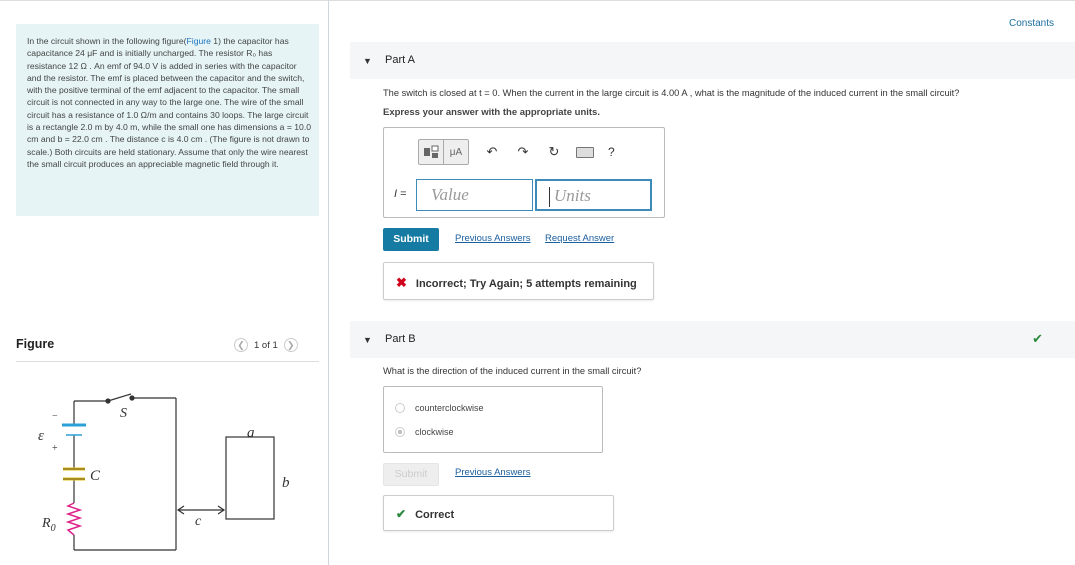 The image size is (1075, 565). Describe the element at coordinates (585, 152) in the screenshot. I see `keyboard-icon` at that location.